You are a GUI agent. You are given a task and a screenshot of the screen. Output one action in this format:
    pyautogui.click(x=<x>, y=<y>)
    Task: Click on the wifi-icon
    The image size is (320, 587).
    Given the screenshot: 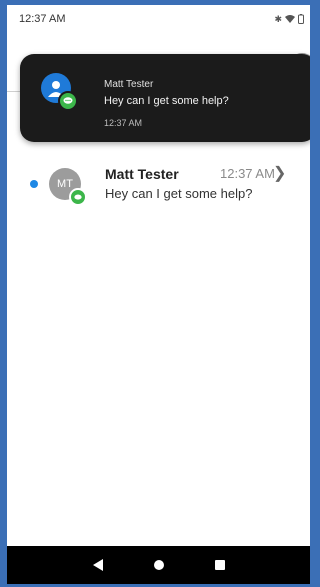 What is the action you would take?
    pyautogui.click(x=290, y=19)
    